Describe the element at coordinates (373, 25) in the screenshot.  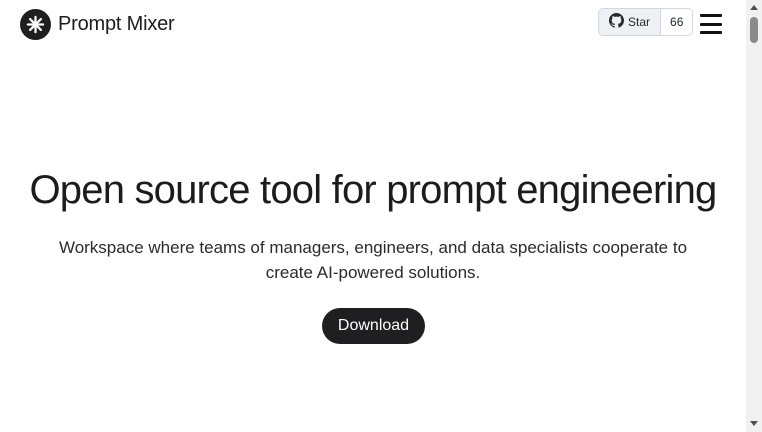
I see `header: Prompt Mixer Star 66` at that location.